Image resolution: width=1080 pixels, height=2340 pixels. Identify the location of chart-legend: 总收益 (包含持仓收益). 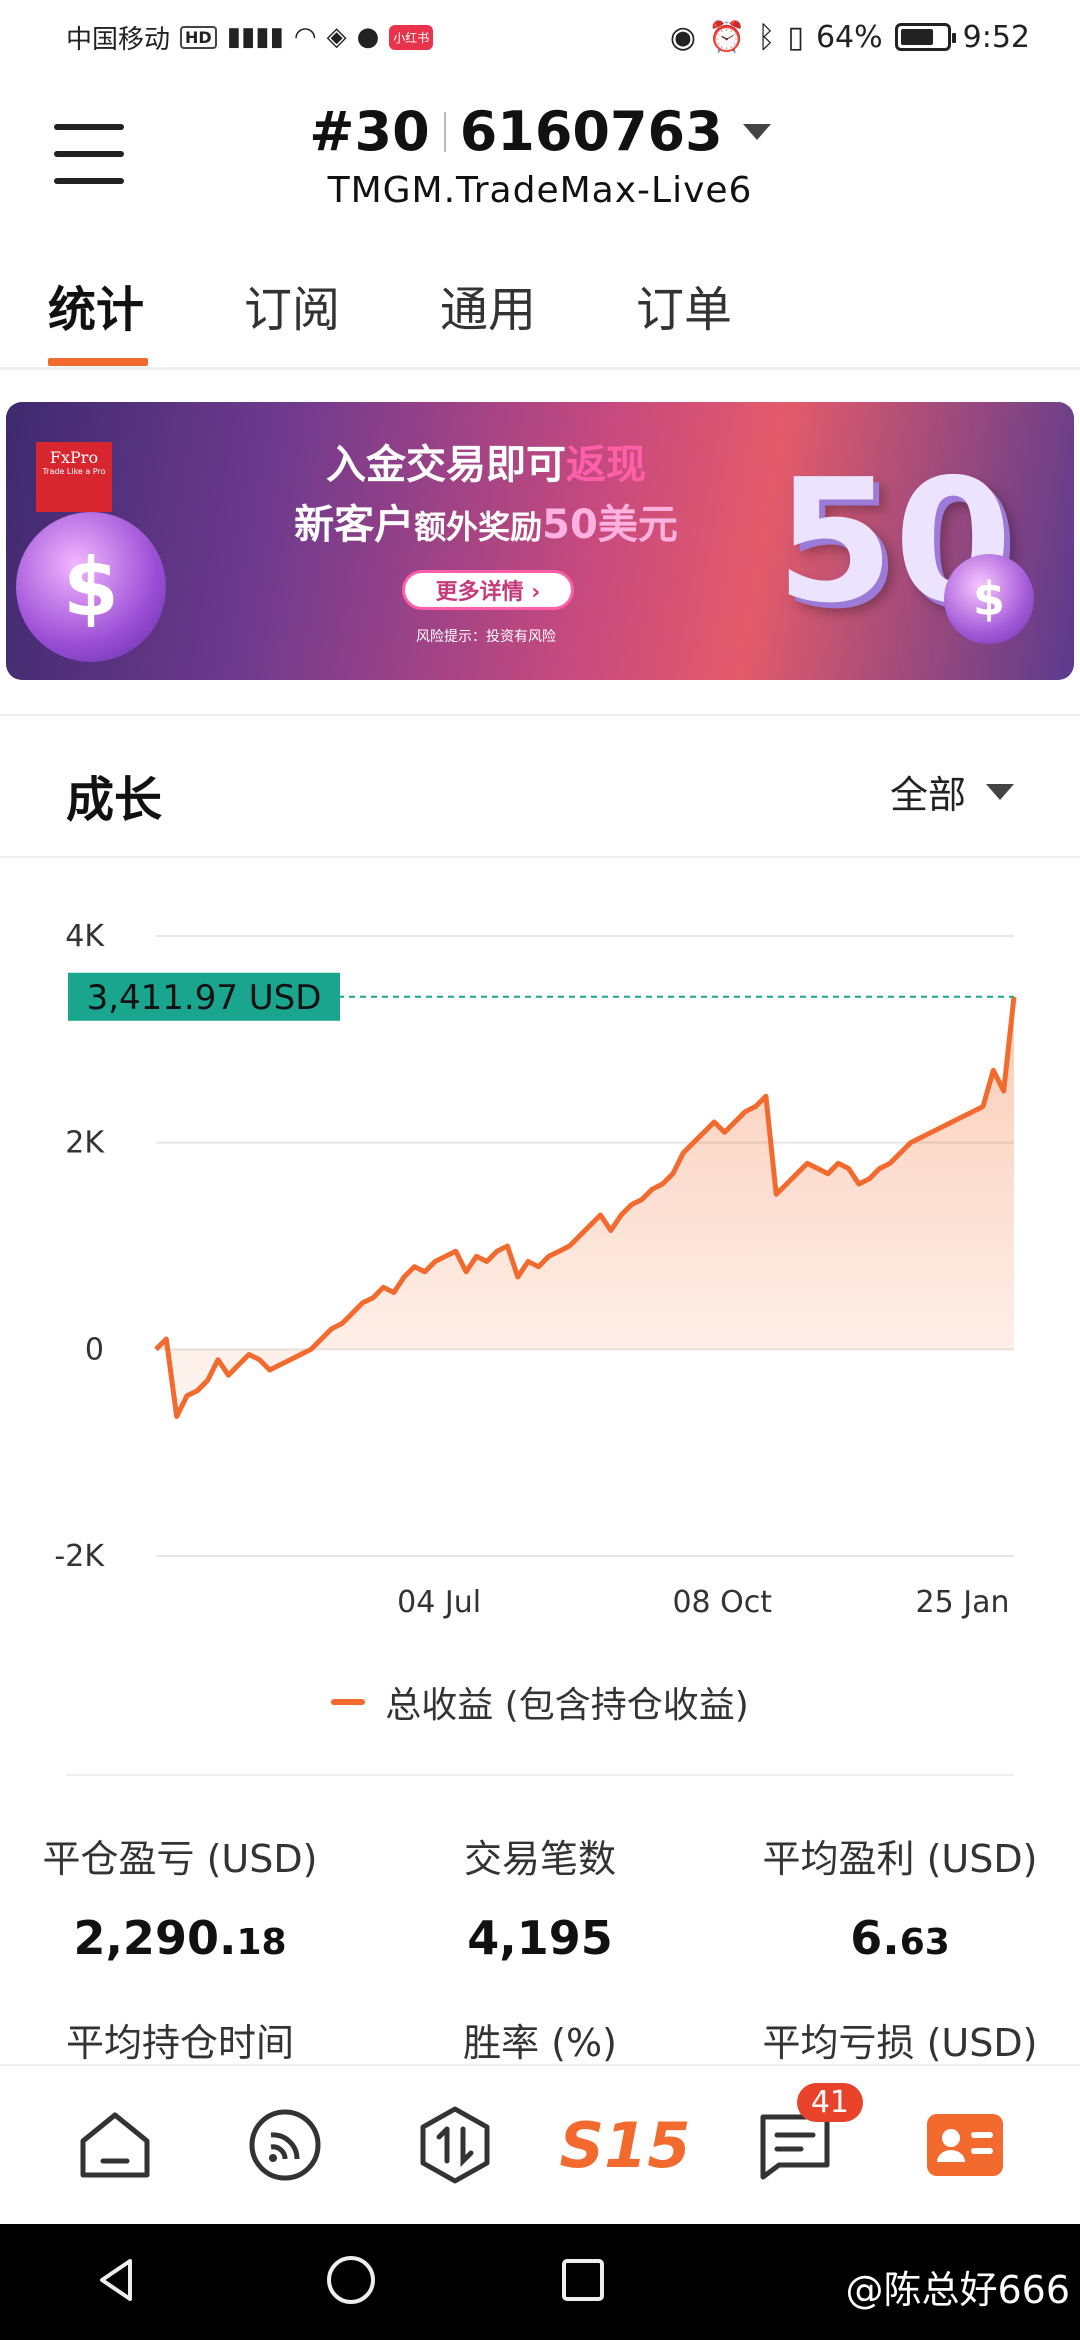
(540, 1702).